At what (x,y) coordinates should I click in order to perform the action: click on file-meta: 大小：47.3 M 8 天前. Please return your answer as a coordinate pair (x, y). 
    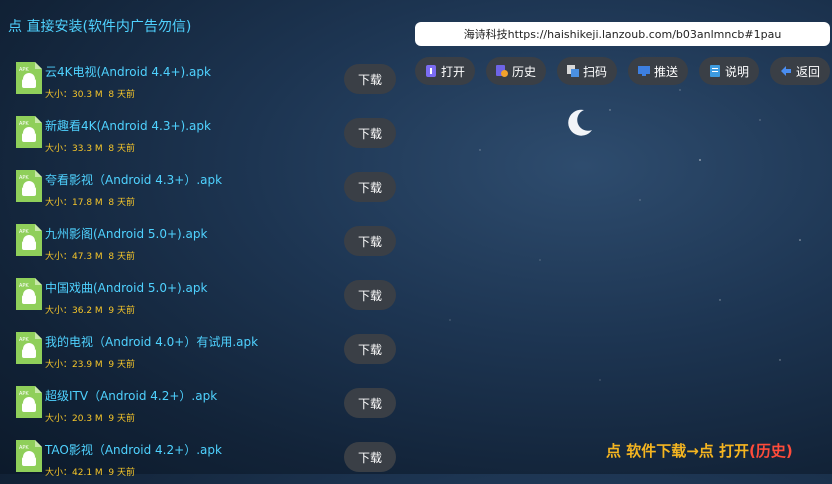
    Looking at the image, I should click on (90, 255).